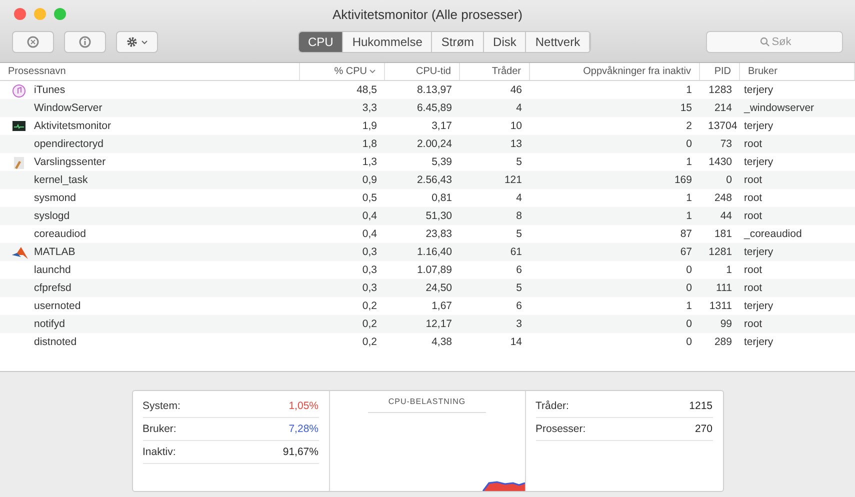 This screenshot has width=855, height=497. I want to click on monitor-icon, so click(19, 126).